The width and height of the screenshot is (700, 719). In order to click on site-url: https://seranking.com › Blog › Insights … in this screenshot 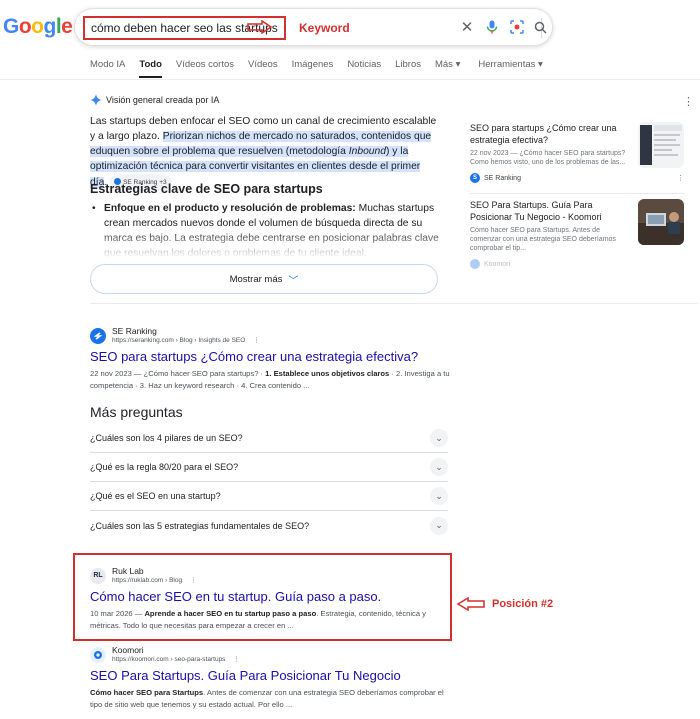, I will do `click(179, 340)`.